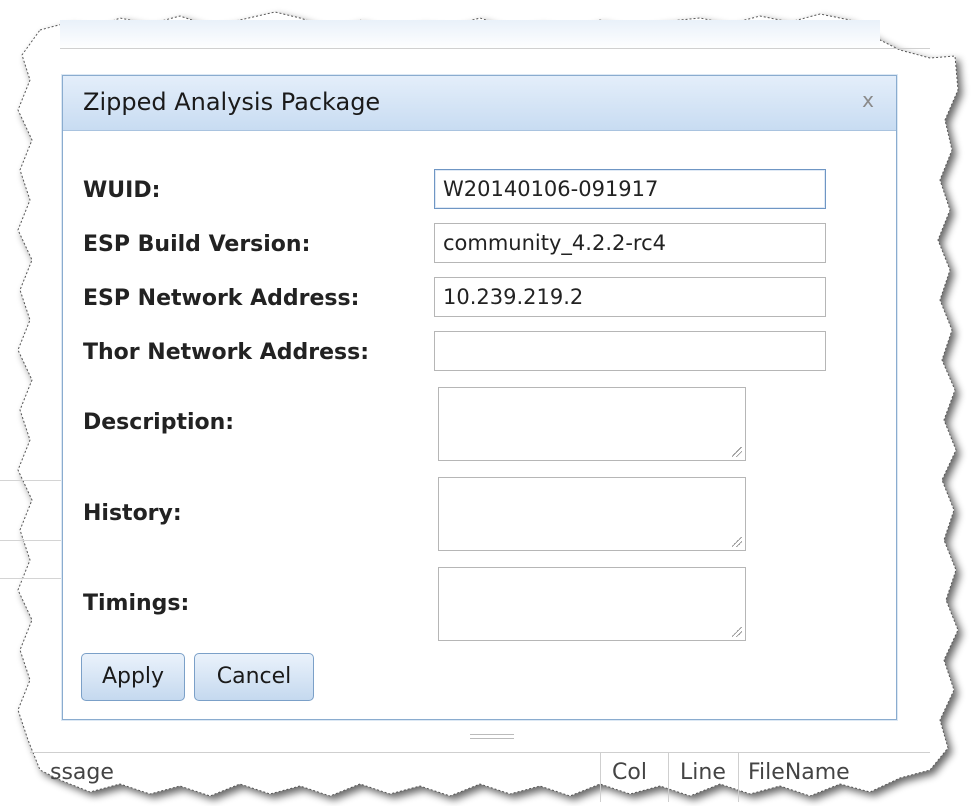 The height and width of the screenshot is (806, 980). I want to click on grid-header-col: Col, so click(629, 772).